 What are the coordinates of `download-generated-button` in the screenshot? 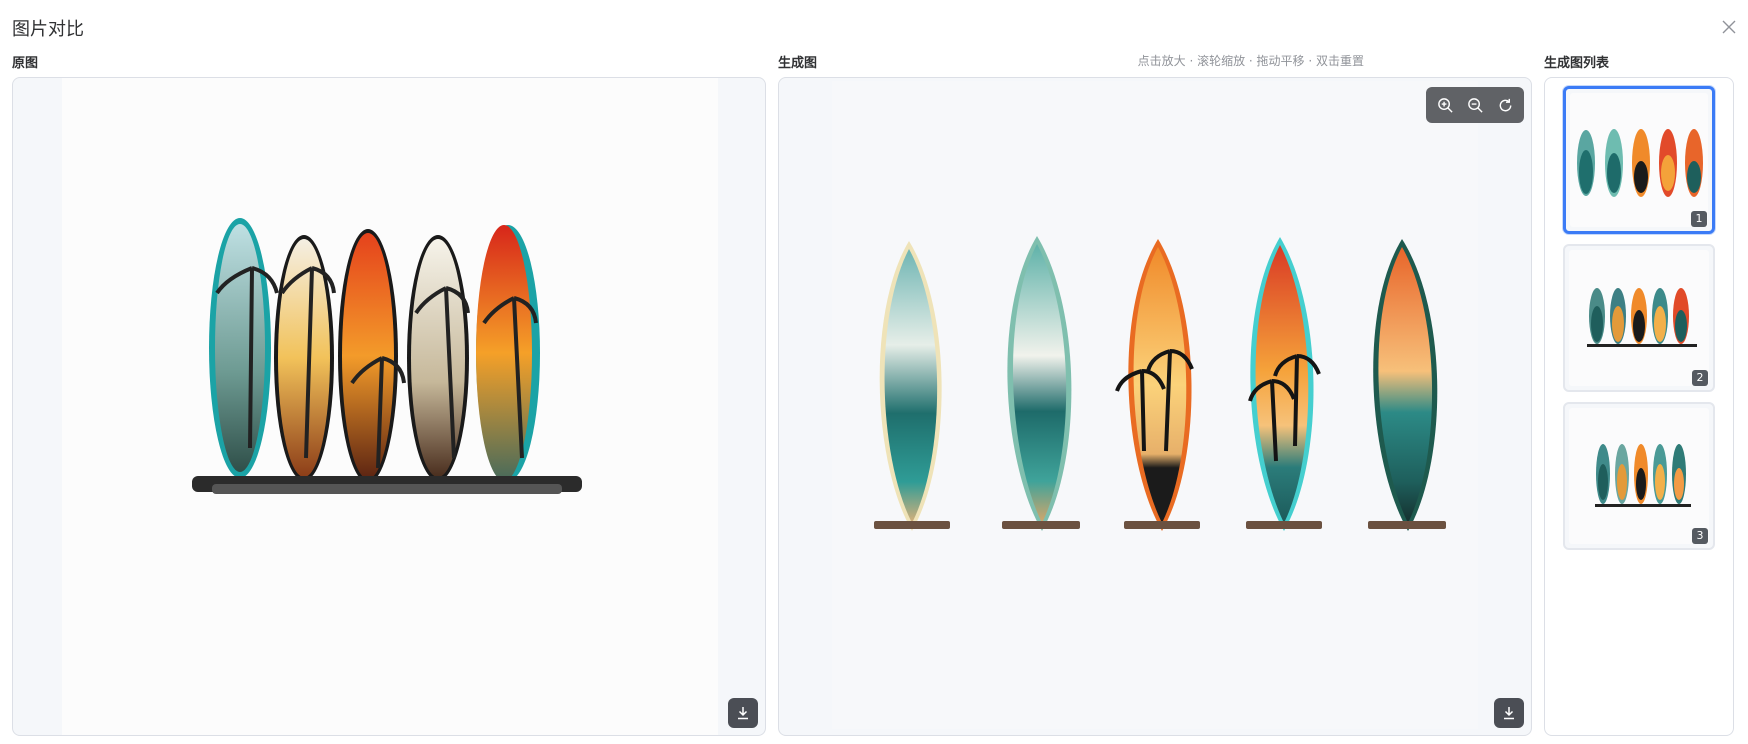 It's located at (1509, 713).